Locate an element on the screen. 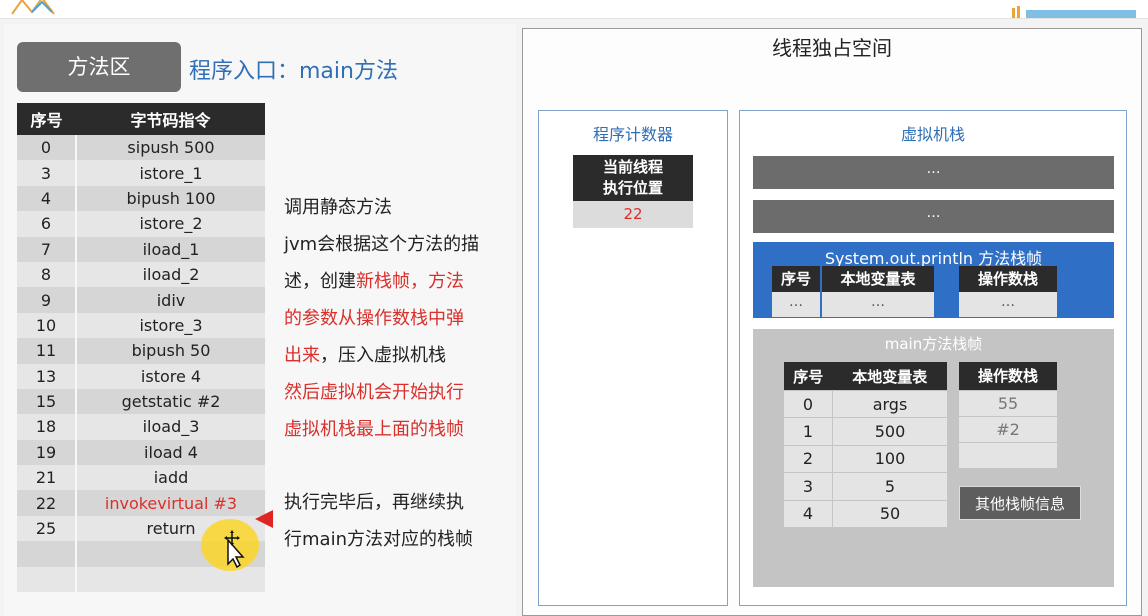  explanation-fragment: ，压入虚拟机栈 is located at coordinates (383, 355).